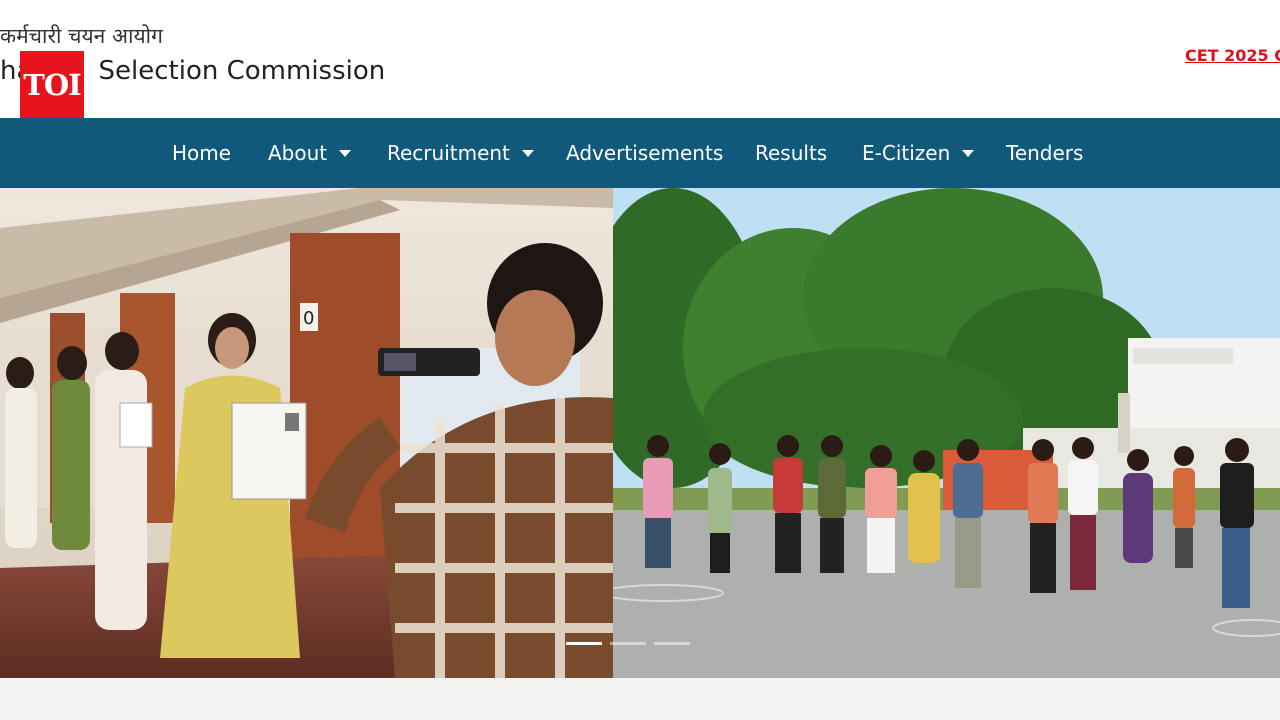  What do you see at coordinates (906, 153) in the screenshot?
I see `nav-e-citizen-label: E-Citizen` at bounding box center [906, 153].